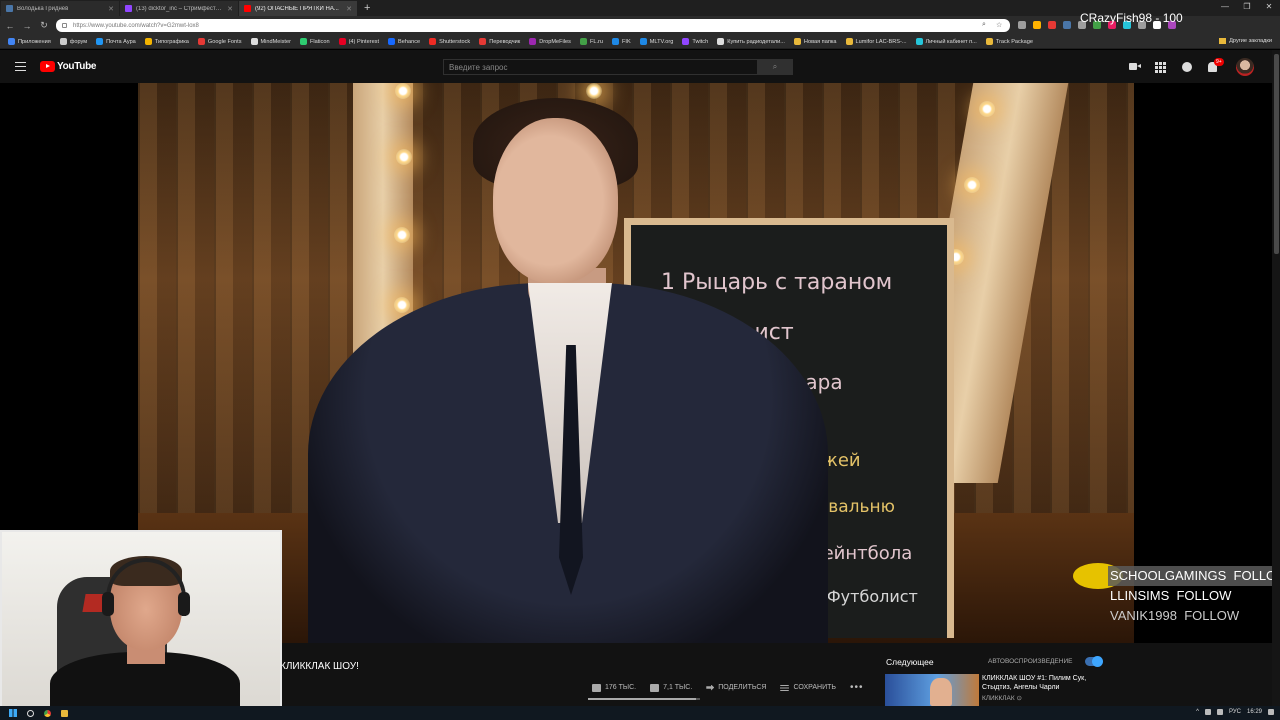 The width and height of the screenshot is (1280, 720). What do you see at coordinates (30, 713) in the screenshot?
I see `search-icon` at bounding box center [30, 713].